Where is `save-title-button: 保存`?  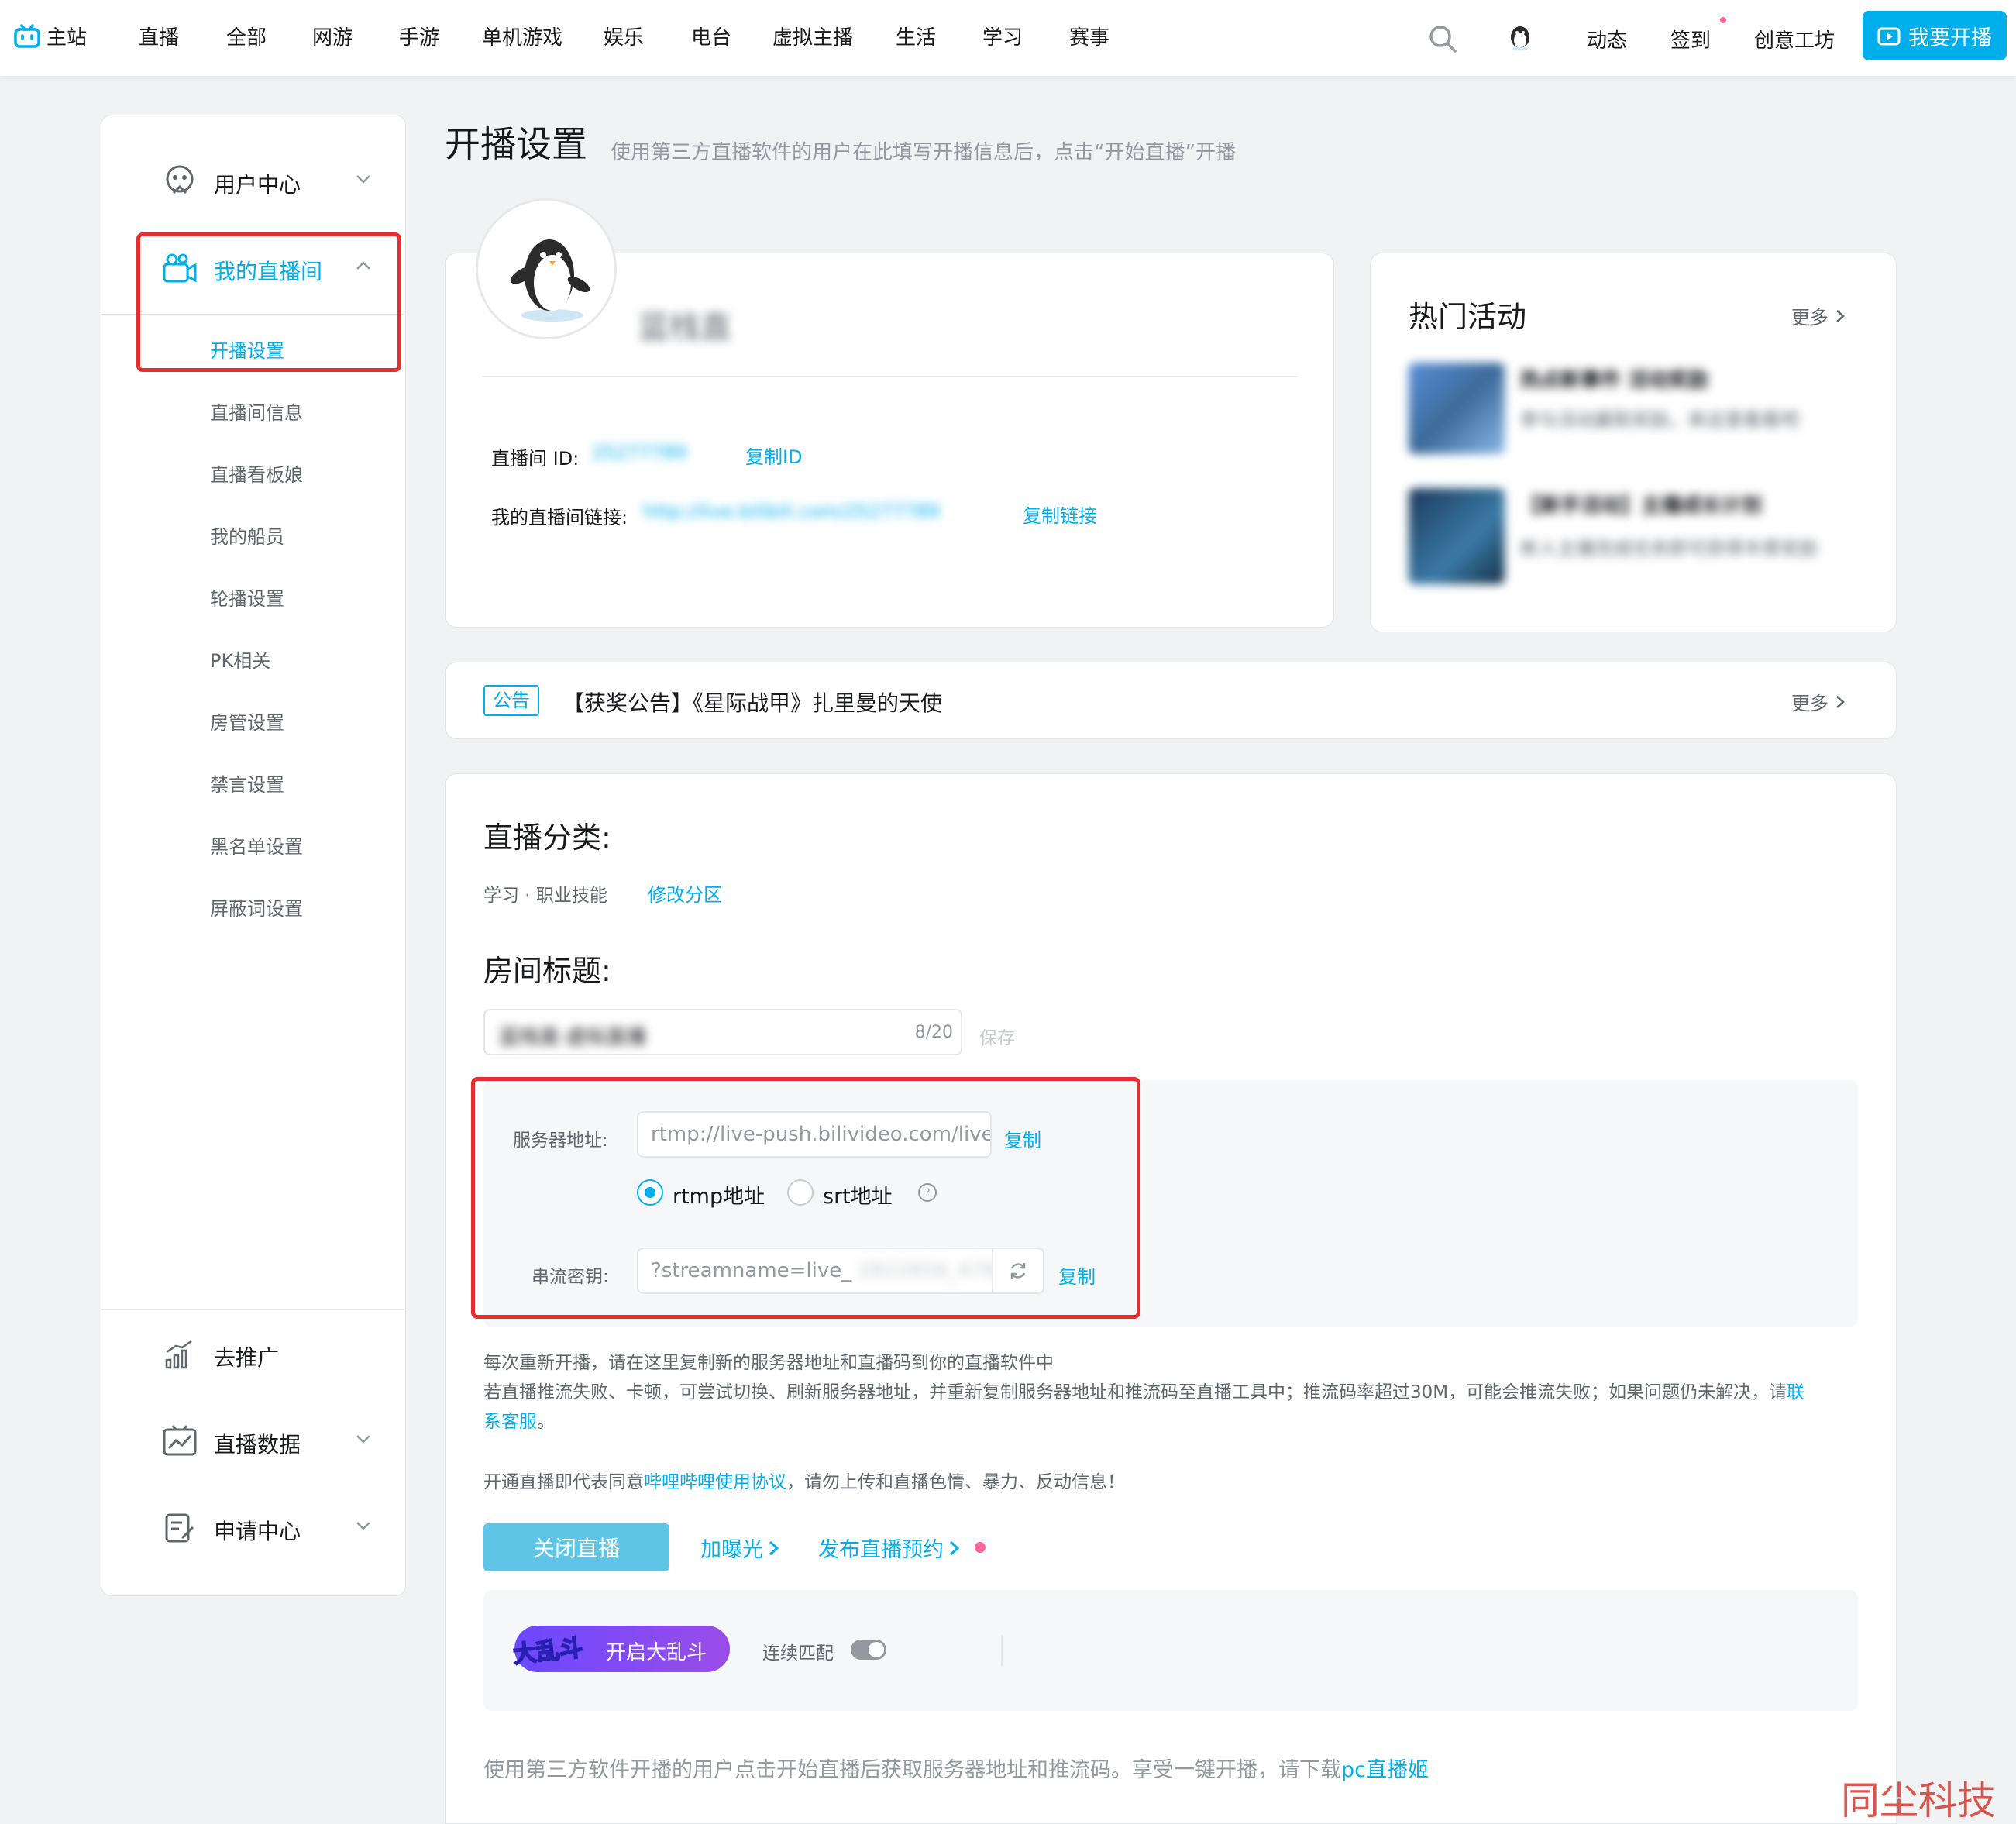 save-title-button: 保存 is located at coordinates (997, 1036).